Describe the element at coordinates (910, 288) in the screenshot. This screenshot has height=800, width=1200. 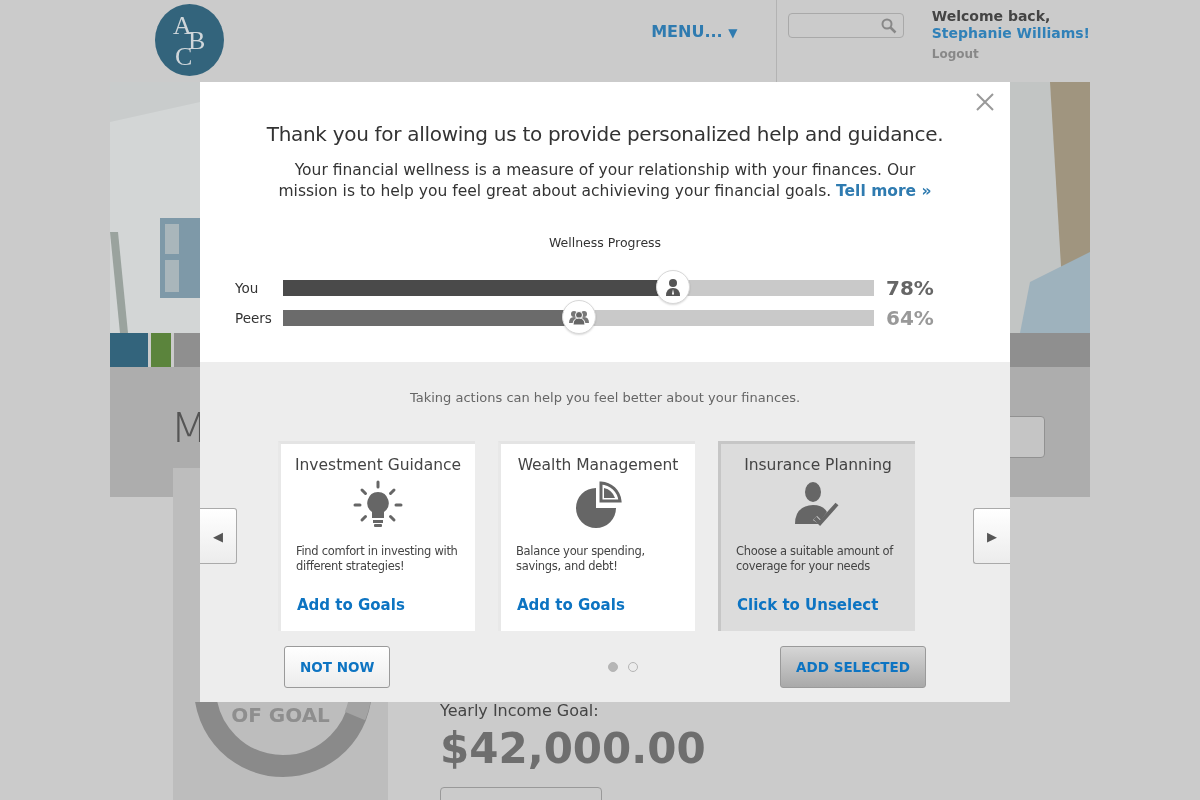
I see `progress-reading: 78%` at that location.